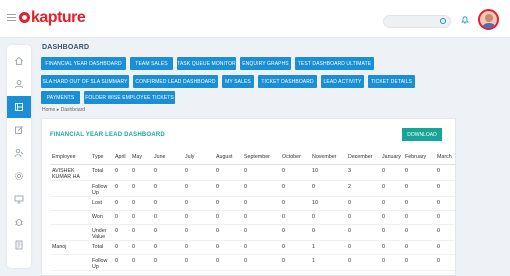 Image resolution: width=510 pixels, height=276 pixels. I want to click on type-cell: Total, so click(101, 247).